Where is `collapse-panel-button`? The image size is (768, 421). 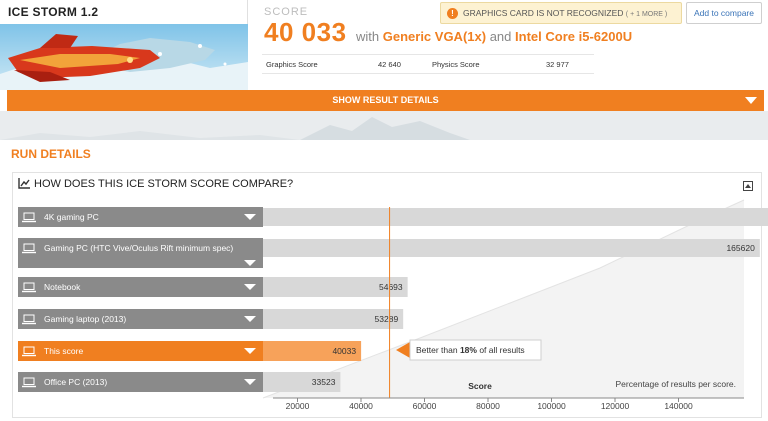
collapse-panel-button is located at coordinates (748, 186).